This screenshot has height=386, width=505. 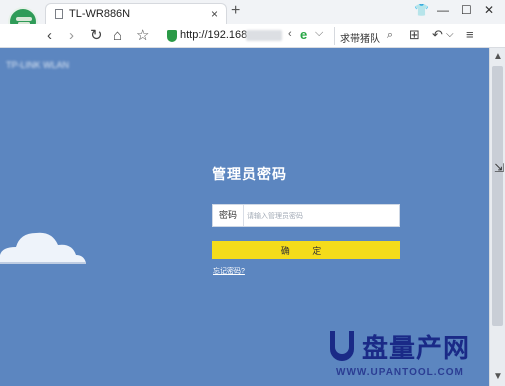 I want to click on cloud-icon, so click(x=43, y=248).